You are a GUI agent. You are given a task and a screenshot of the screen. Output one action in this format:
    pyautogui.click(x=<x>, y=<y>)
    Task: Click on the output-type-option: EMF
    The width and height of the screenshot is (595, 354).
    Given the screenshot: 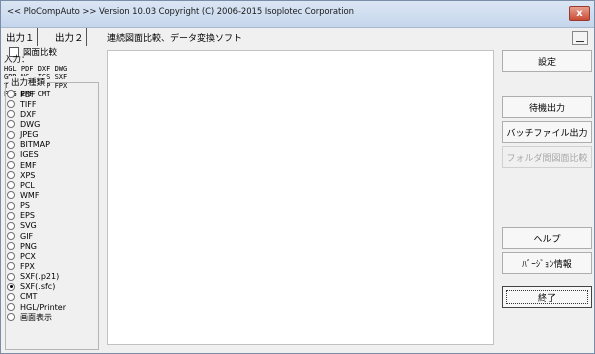 What is the action you would take?
    pyautogui.click(x=36, y=165)
    